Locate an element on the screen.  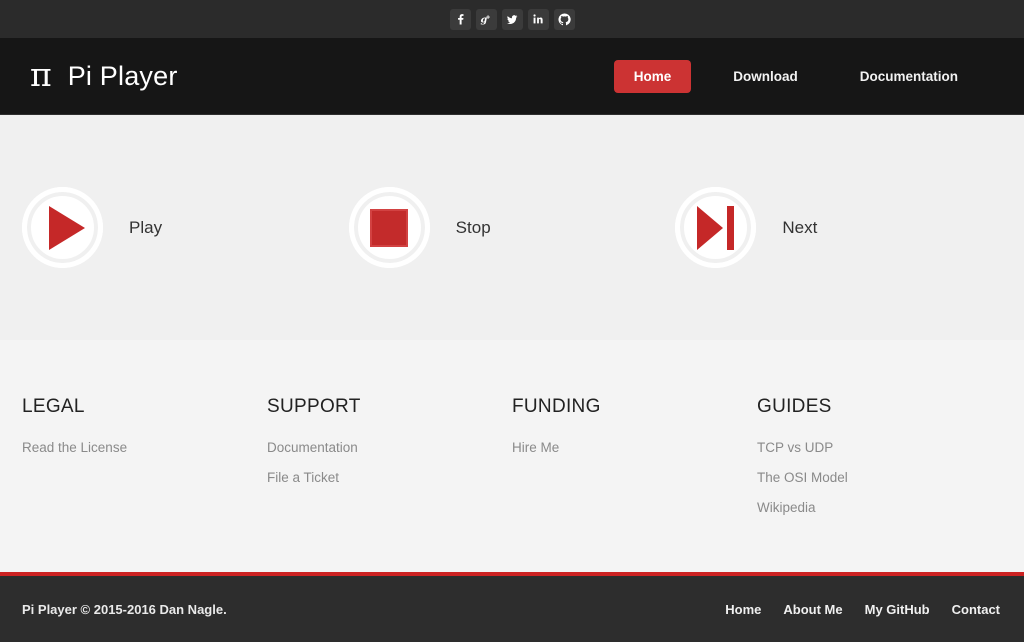
pi-logo-icon: π is located at coordinates (41, 74).